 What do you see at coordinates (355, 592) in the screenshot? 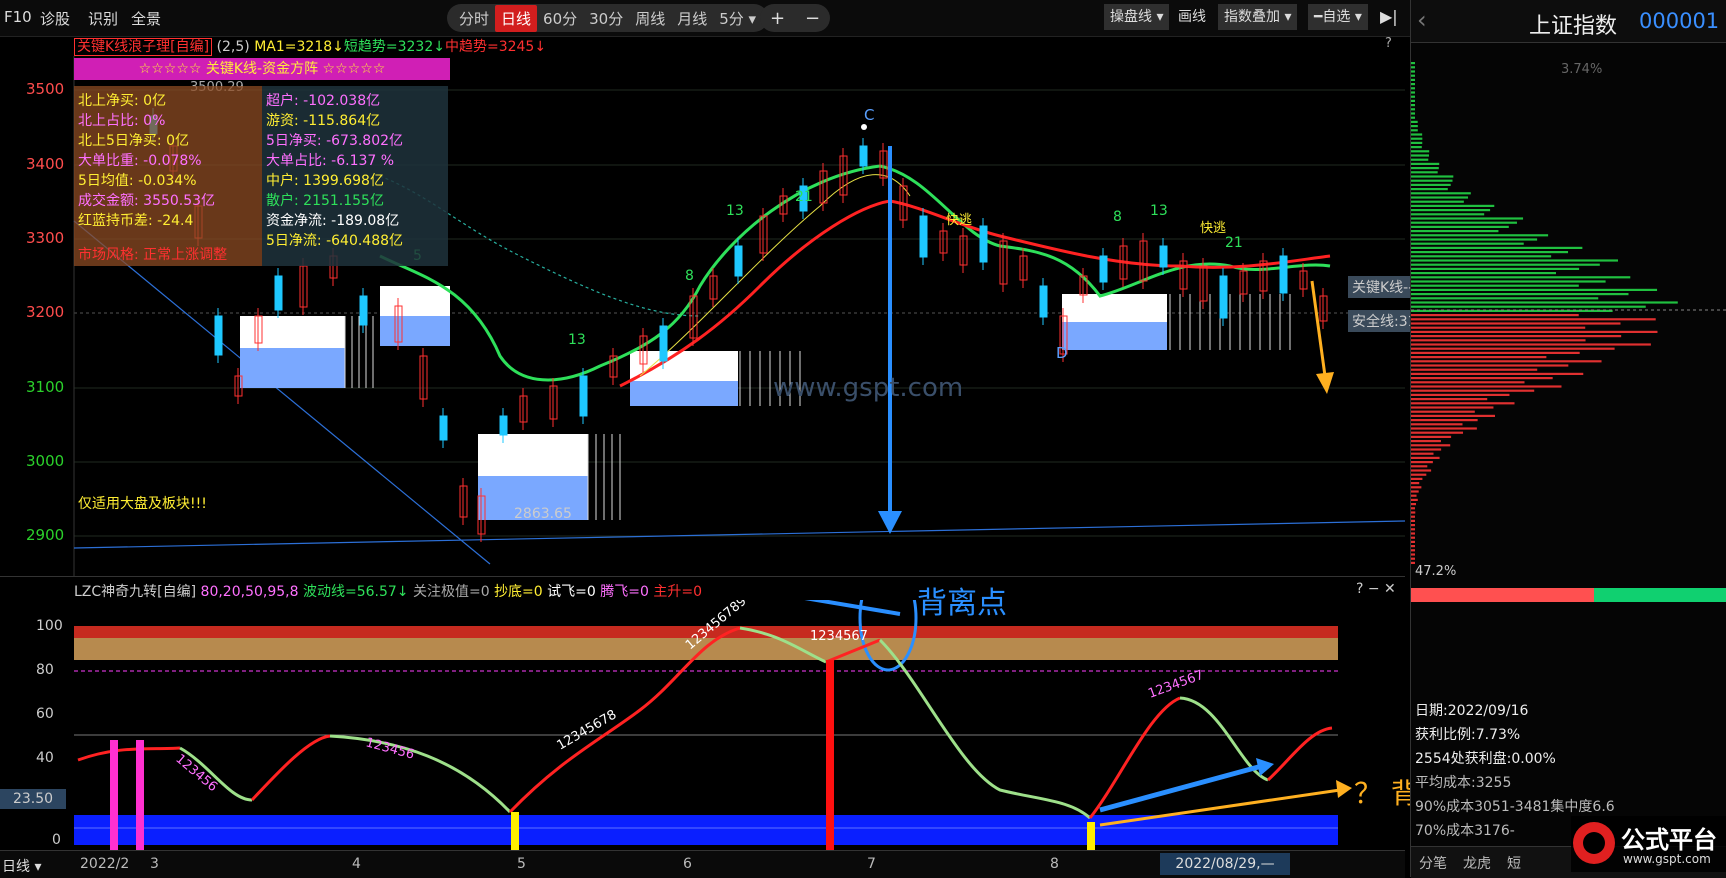
I see `wave-line-value: 波动线=56.57↓` at bounding box center [355, 592].